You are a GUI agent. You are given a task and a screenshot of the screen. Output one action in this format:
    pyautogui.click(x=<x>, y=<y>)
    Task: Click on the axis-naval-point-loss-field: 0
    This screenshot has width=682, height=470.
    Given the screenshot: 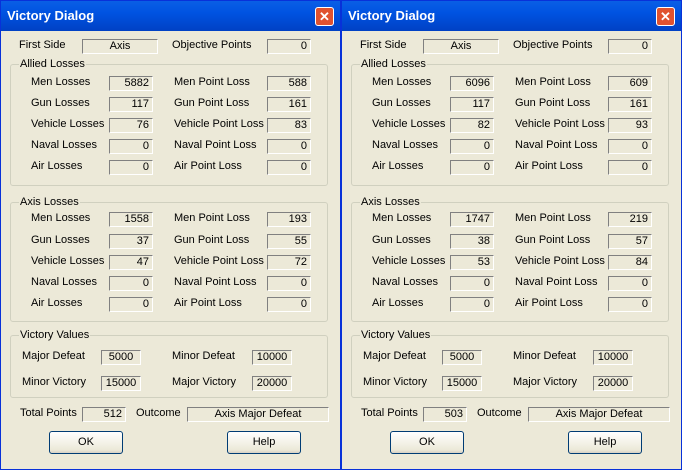 What is the action you would take?
    pyautogui.click(x=289, y=283)
    